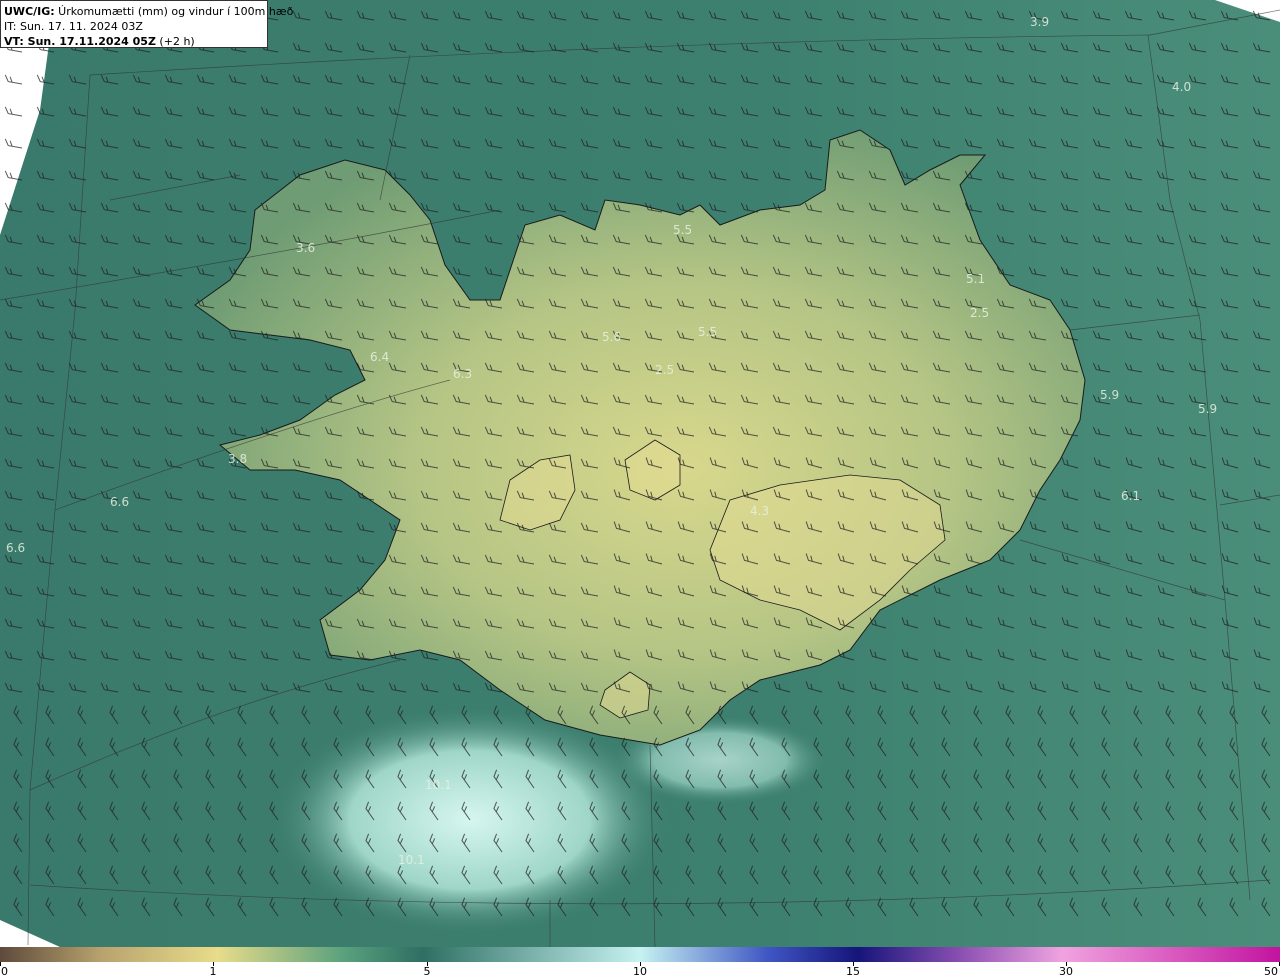  What do you see at coordinates (1130, 496) in the screenshot?
I see `value-label: 6.1` at bounding box center [1130, 496].